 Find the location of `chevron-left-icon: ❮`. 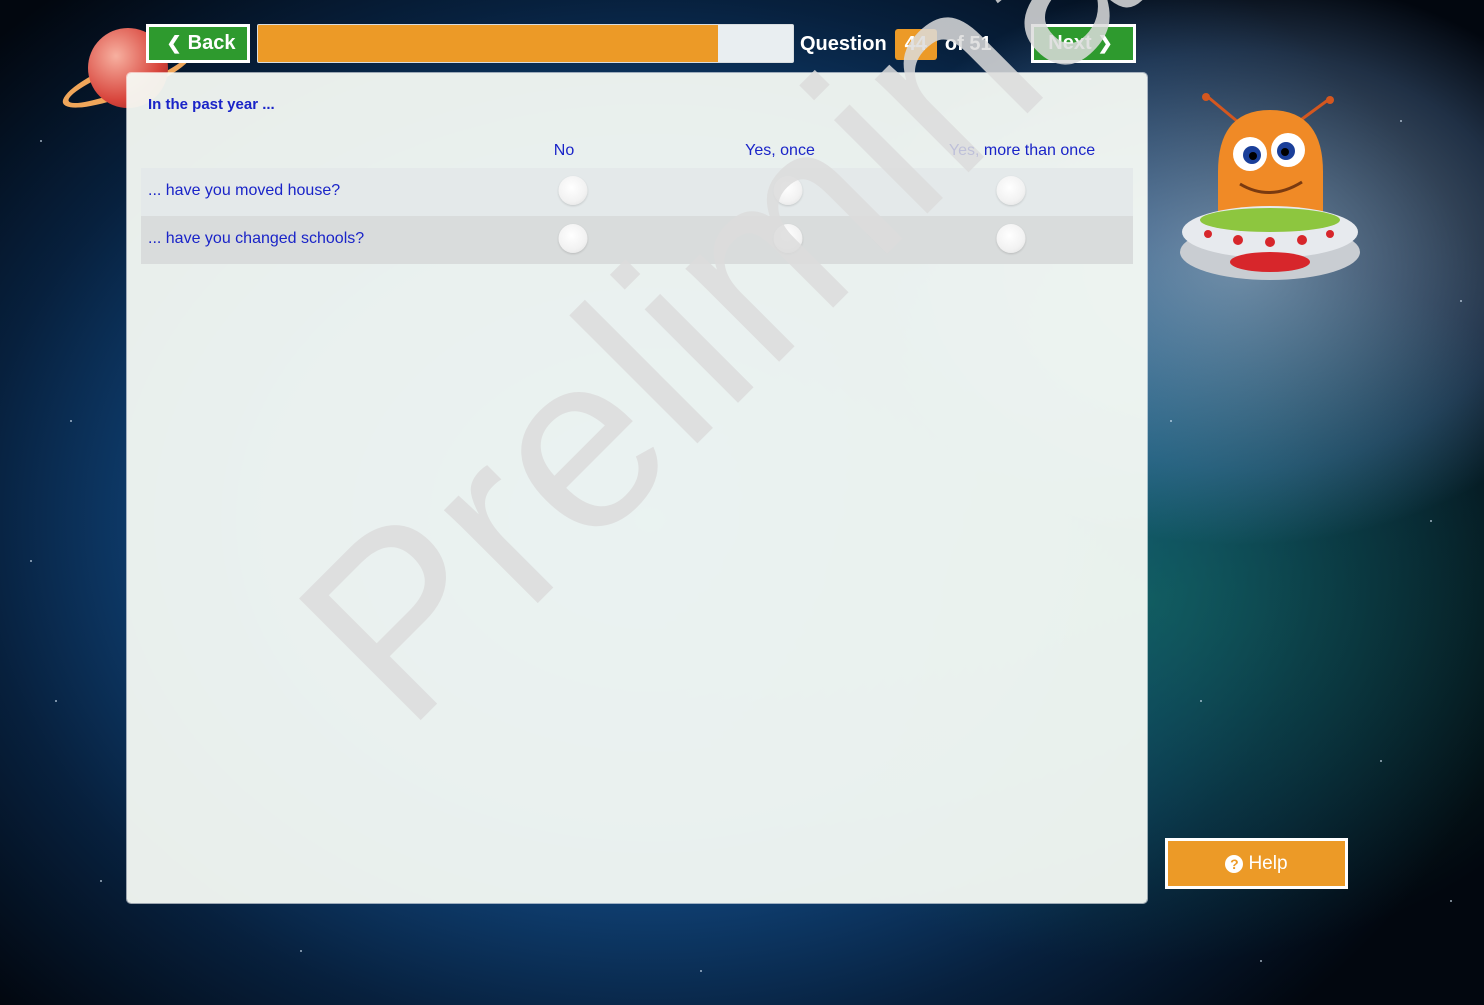

chevron-left-icon: ❮ is located at coordinates (174, 43).